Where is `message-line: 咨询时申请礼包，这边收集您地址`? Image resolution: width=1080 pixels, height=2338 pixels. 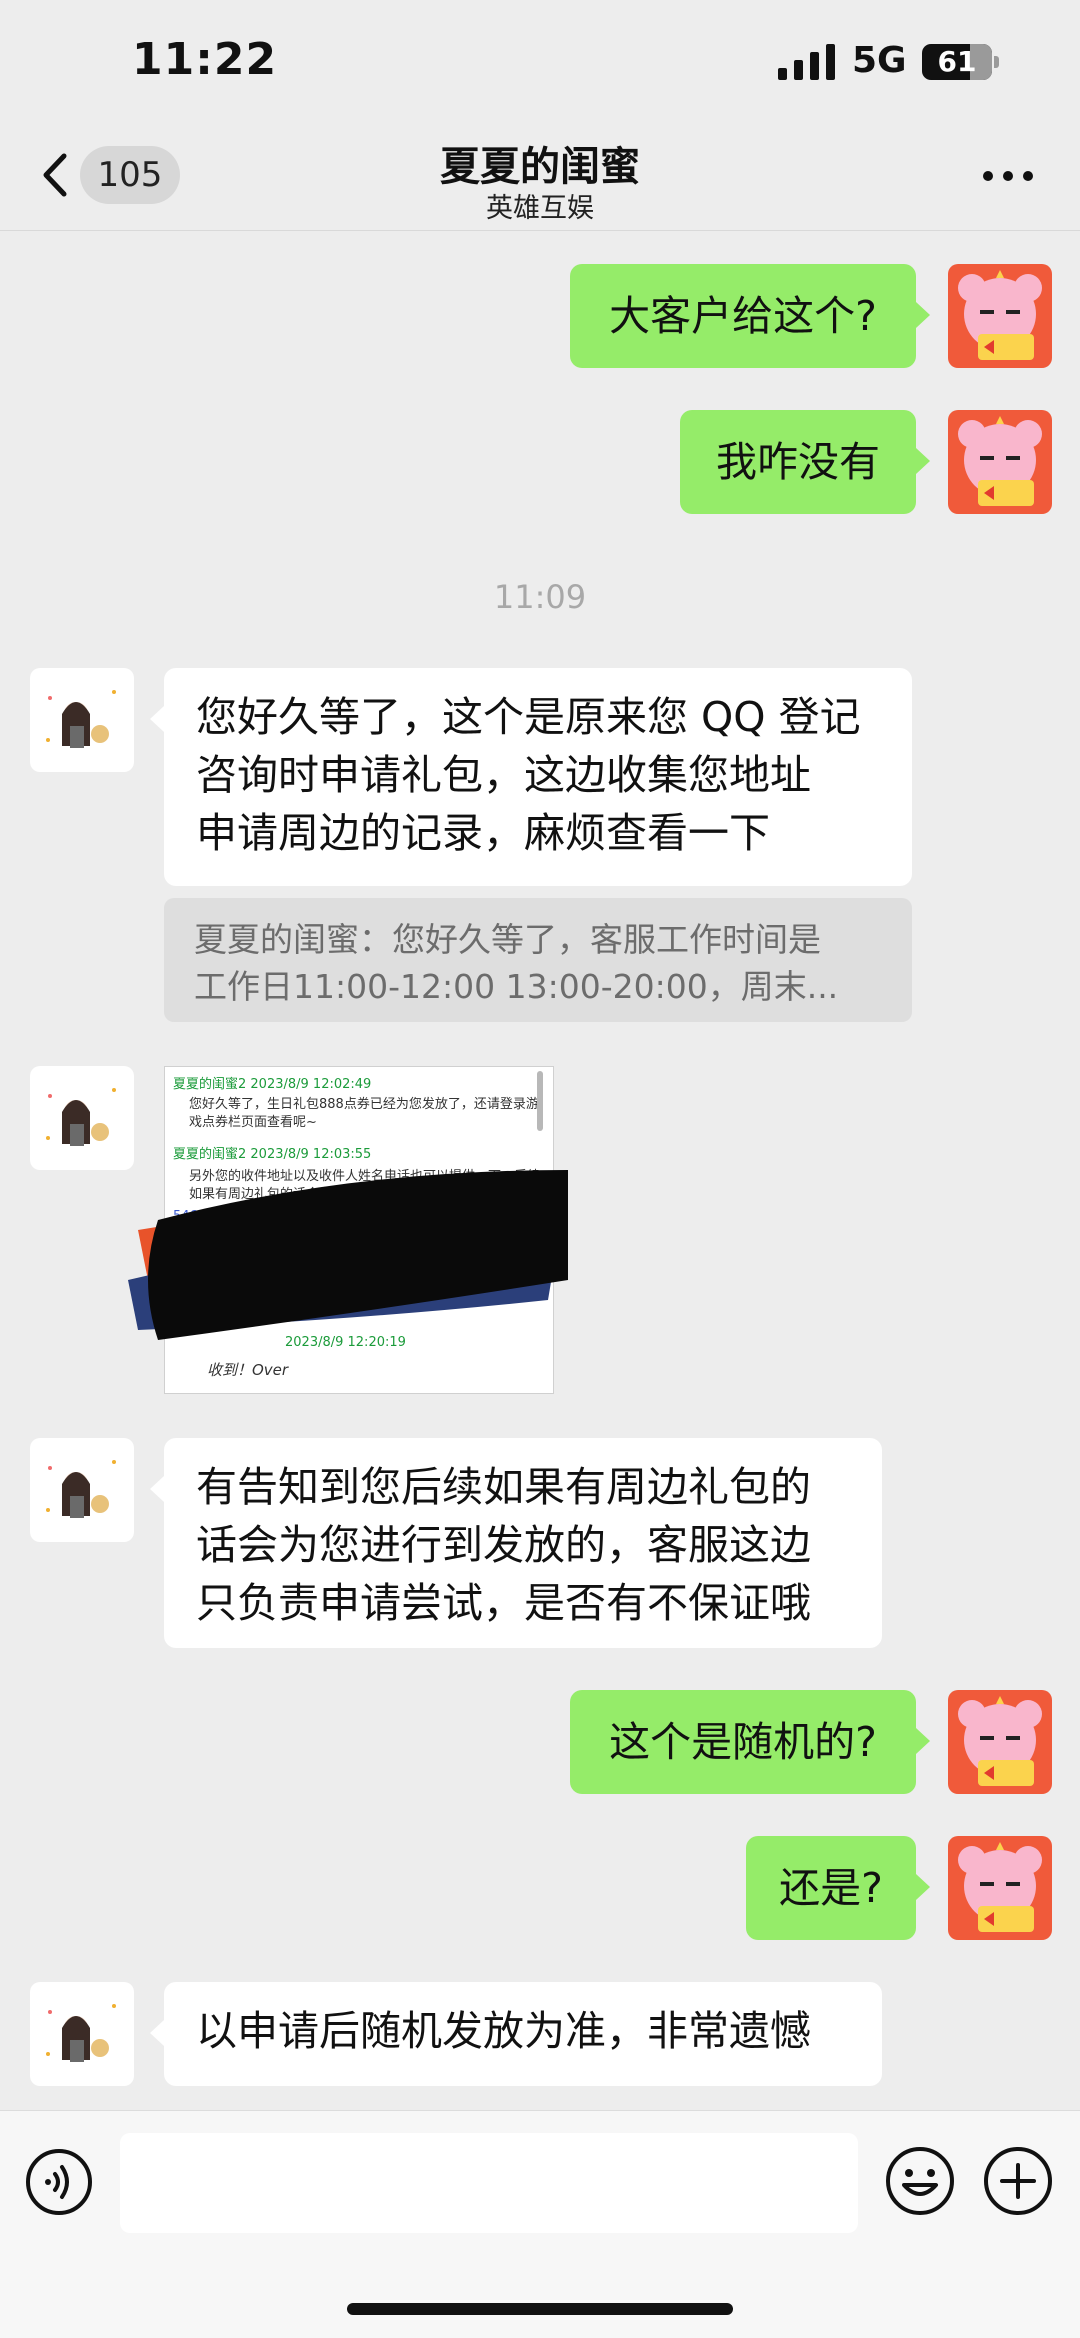
message-line: 咨询时申请礼包，这边收集您地址 is located at coordinates (503, 775).